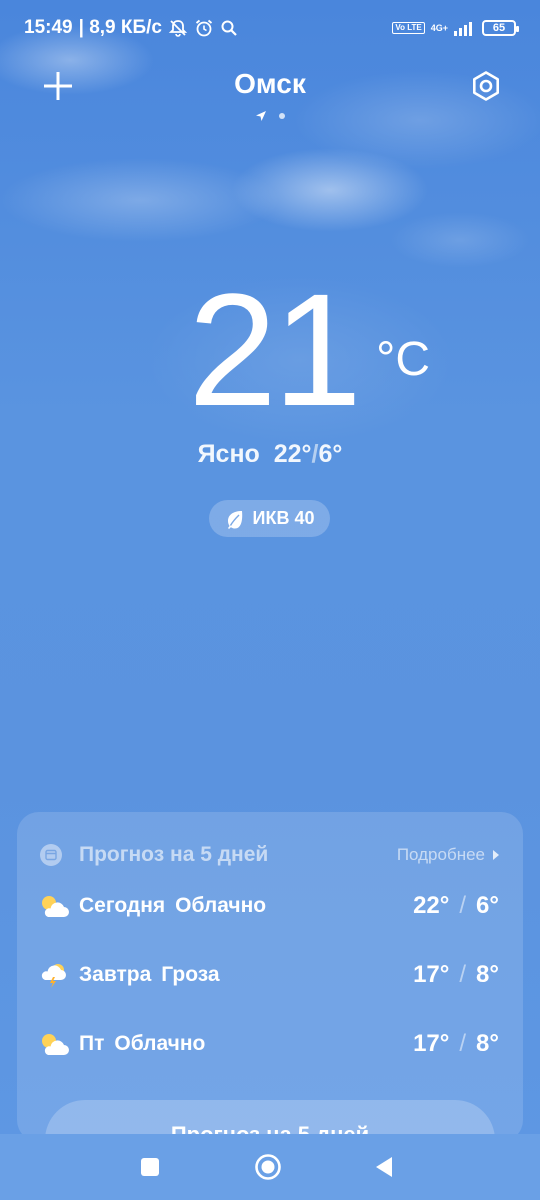 This screenshot has width=540, height=1200. I want to click on navigation-bar, so click(270, 1167).